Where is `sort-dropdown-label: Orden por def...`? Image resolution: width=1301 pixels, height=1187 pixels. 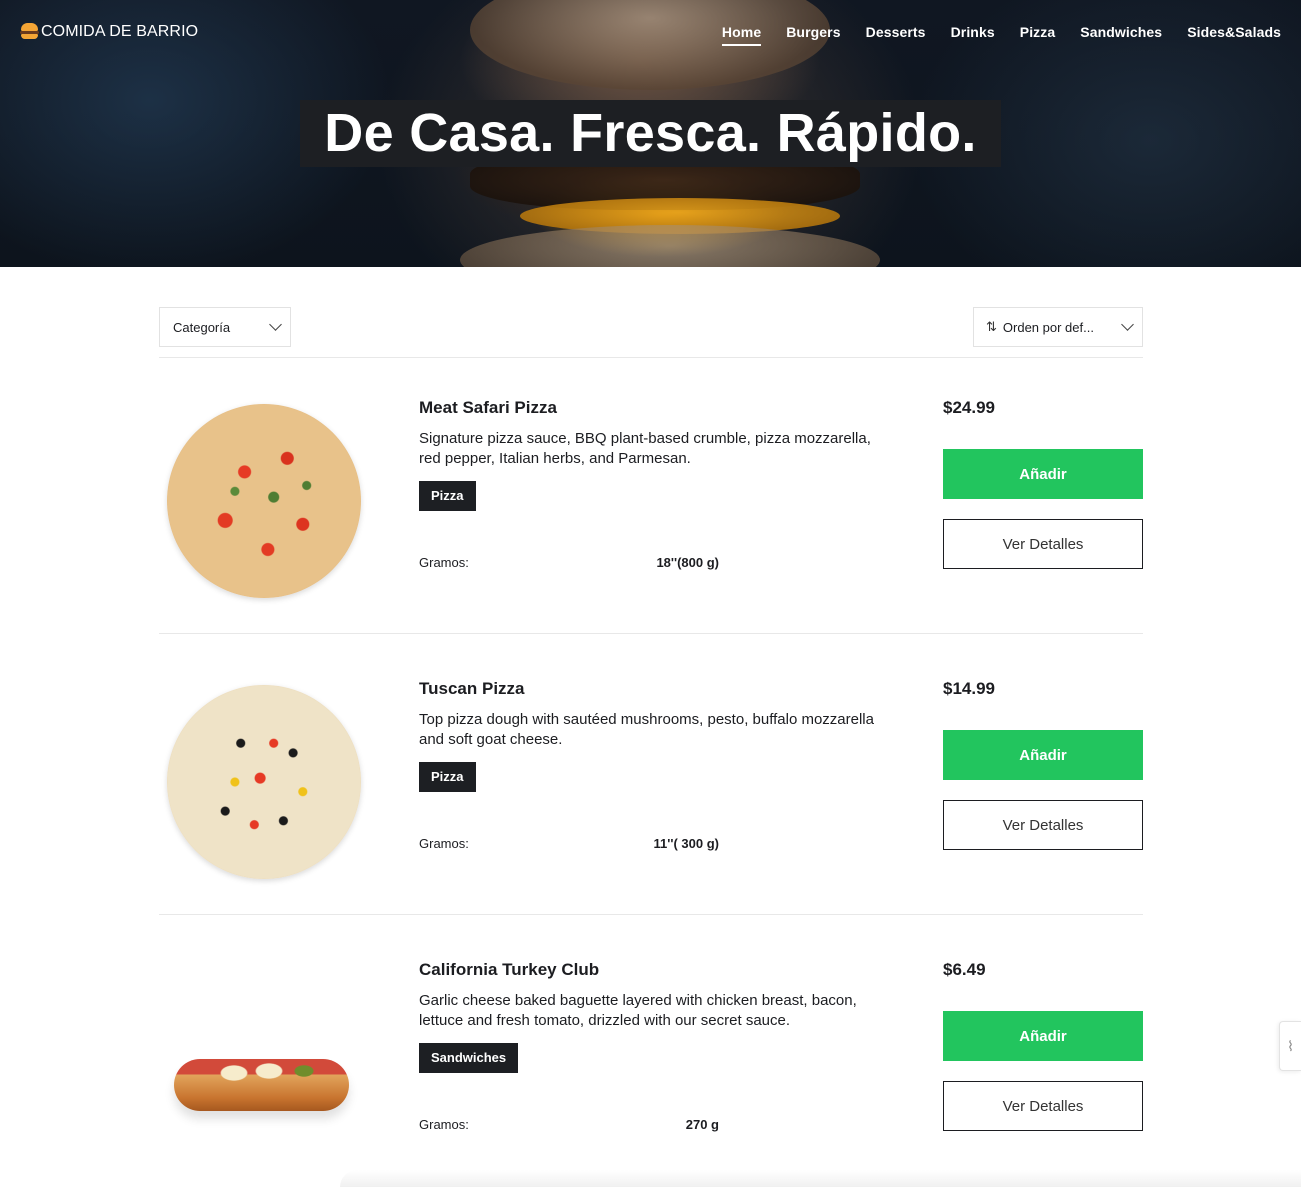
sort-dropdown-label: Orden por def... is located at coordinates (1048, 327).